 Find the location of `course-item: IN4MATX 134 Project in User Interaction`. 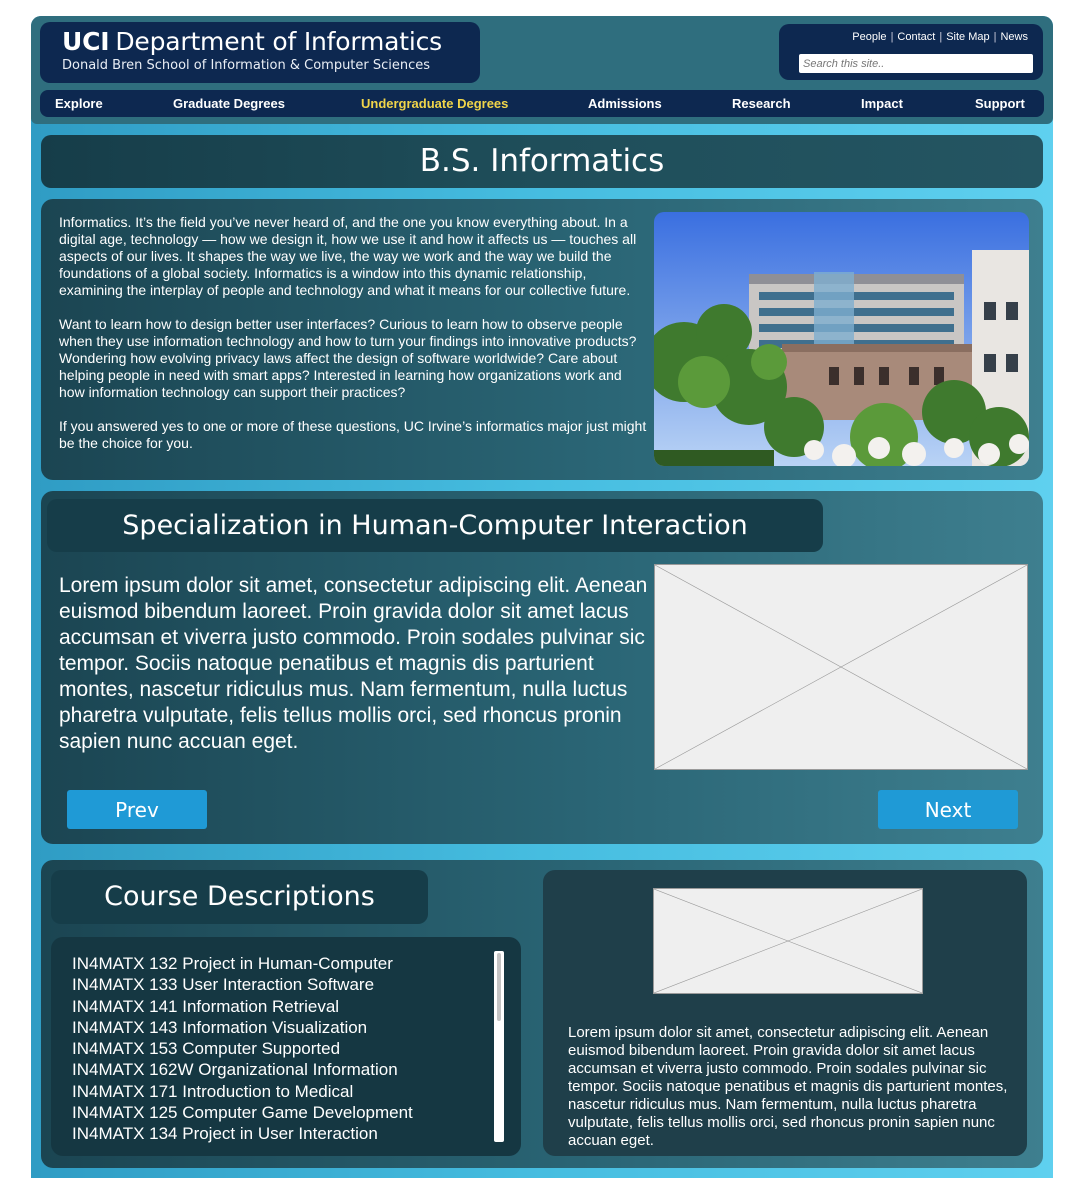

course-item: IN4MATX 134 Project in User Interaction is located at coordinates (242, 1133).